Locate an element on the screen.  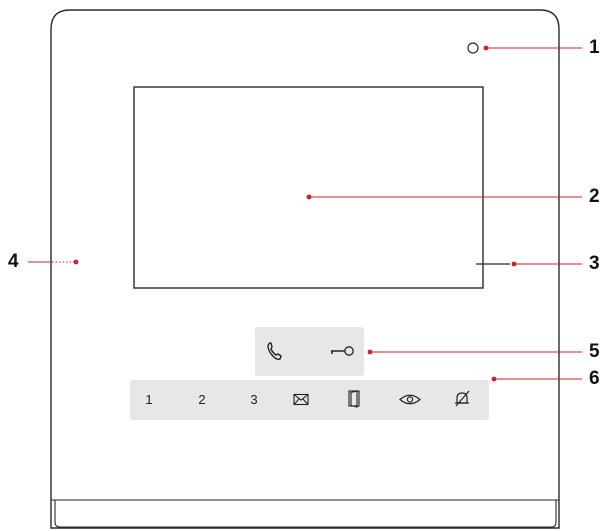
envelope-icon is located at coordinates (301, 399).